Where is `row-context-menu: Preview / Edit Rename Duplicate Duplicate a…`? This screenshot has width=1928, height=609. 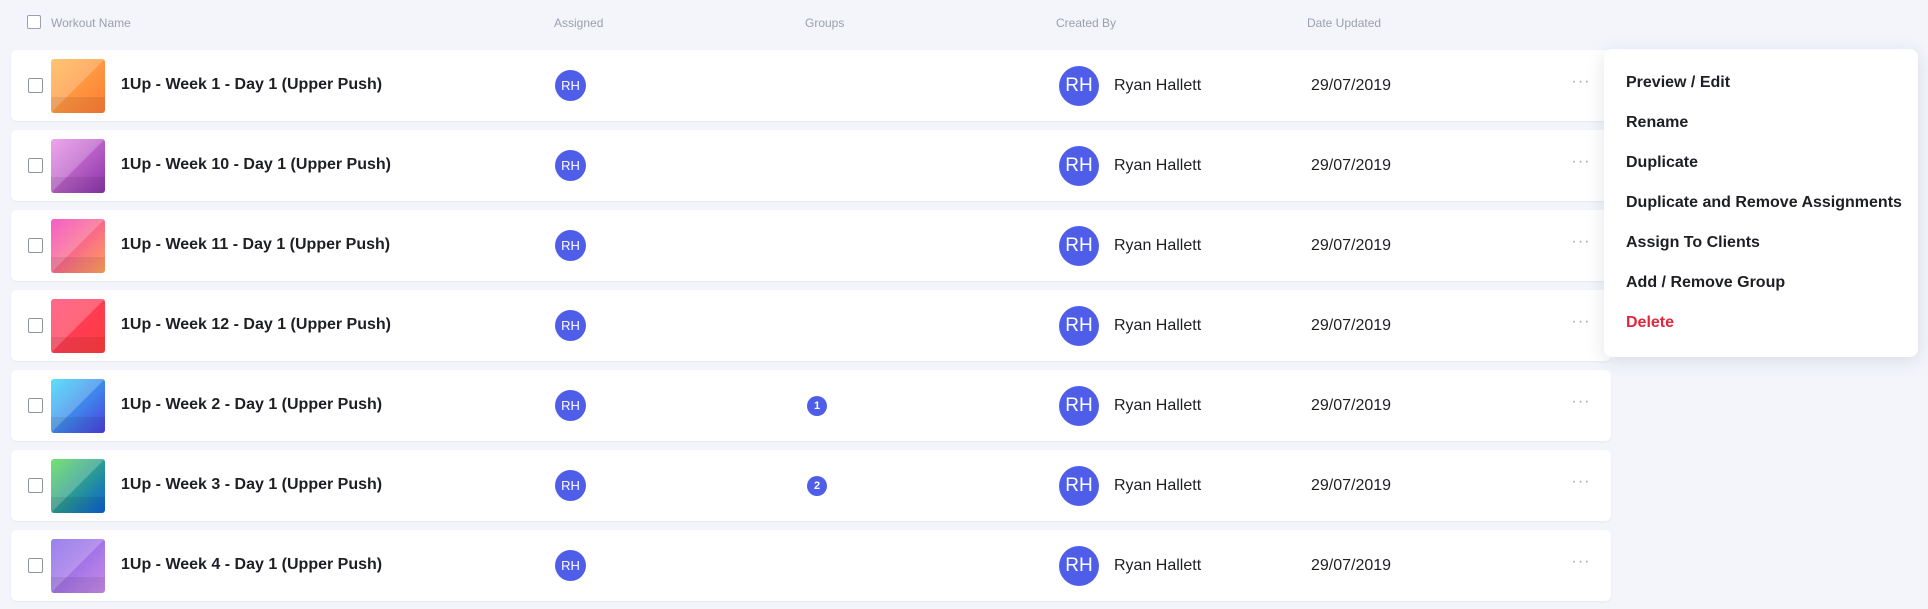
row-context-menu: Preview / Edit Rename Duplicate Duplicate a… is located at coordinates (1761, 203).